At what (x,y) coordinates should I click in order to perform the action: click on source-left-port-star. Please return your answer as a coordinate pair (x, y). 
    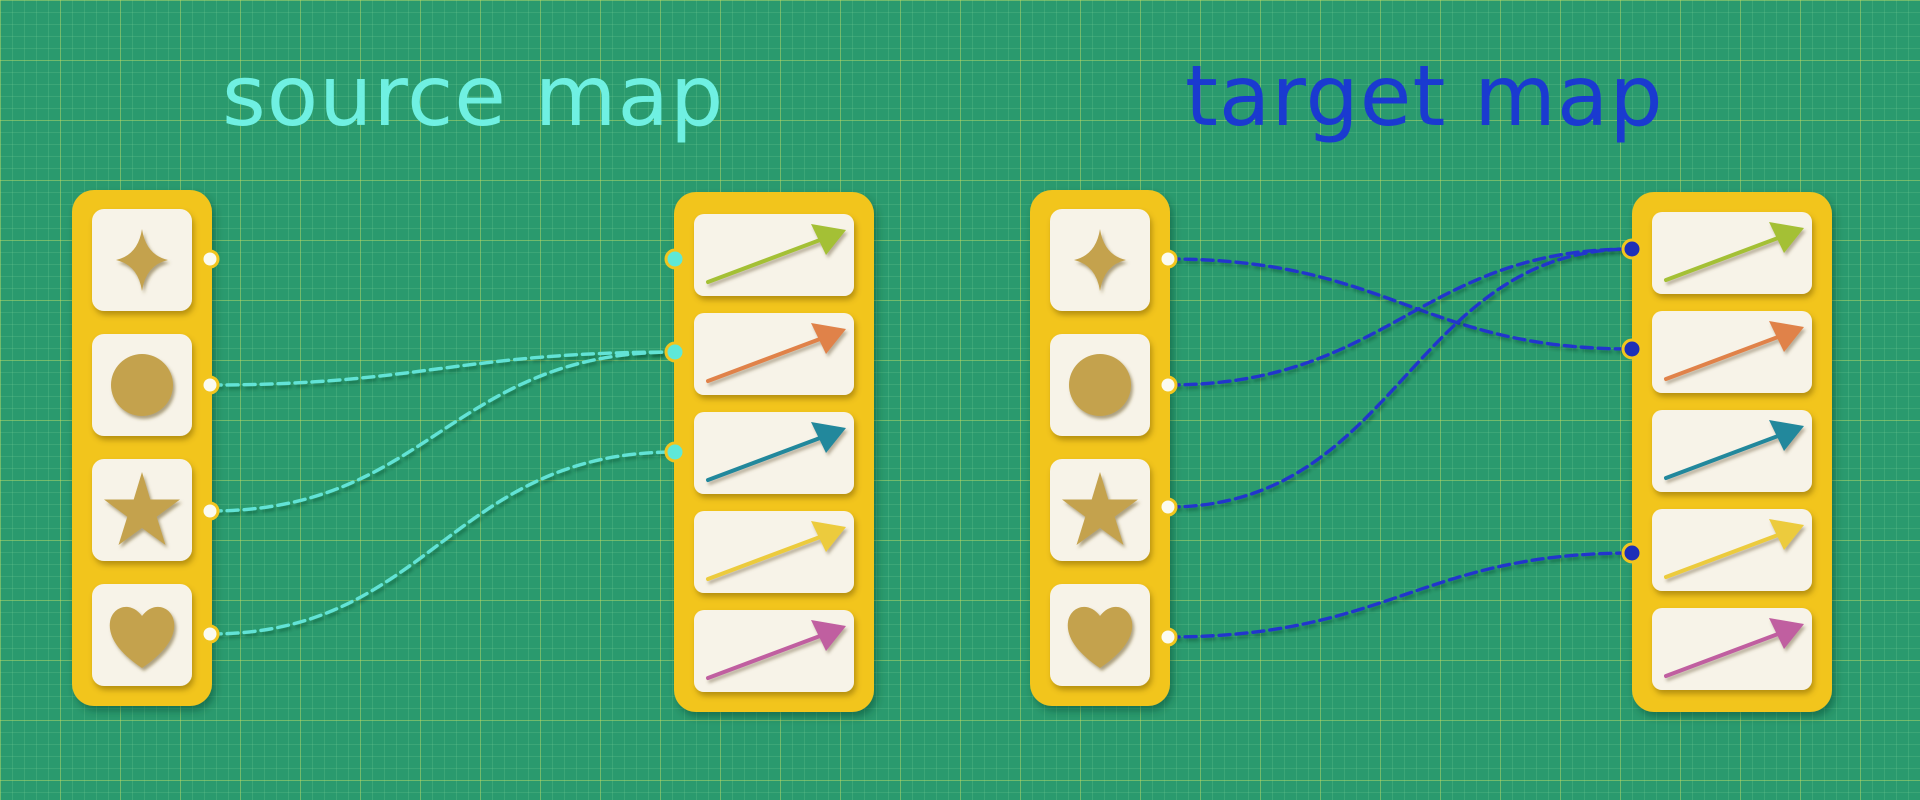
    Looking at the image, I should click on (210, 511).